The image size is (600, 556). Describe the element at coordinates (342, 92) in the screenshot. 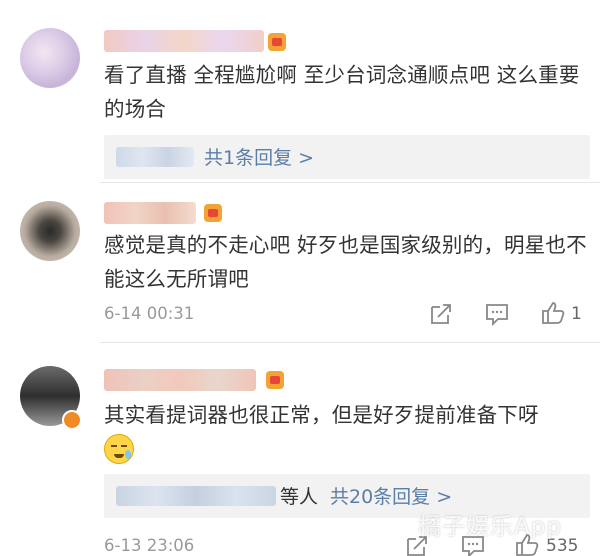

I see `comment-text: 看了直播 全程尴尬啊 至少台词念通顺点吧 这么重要的场合` at that location.